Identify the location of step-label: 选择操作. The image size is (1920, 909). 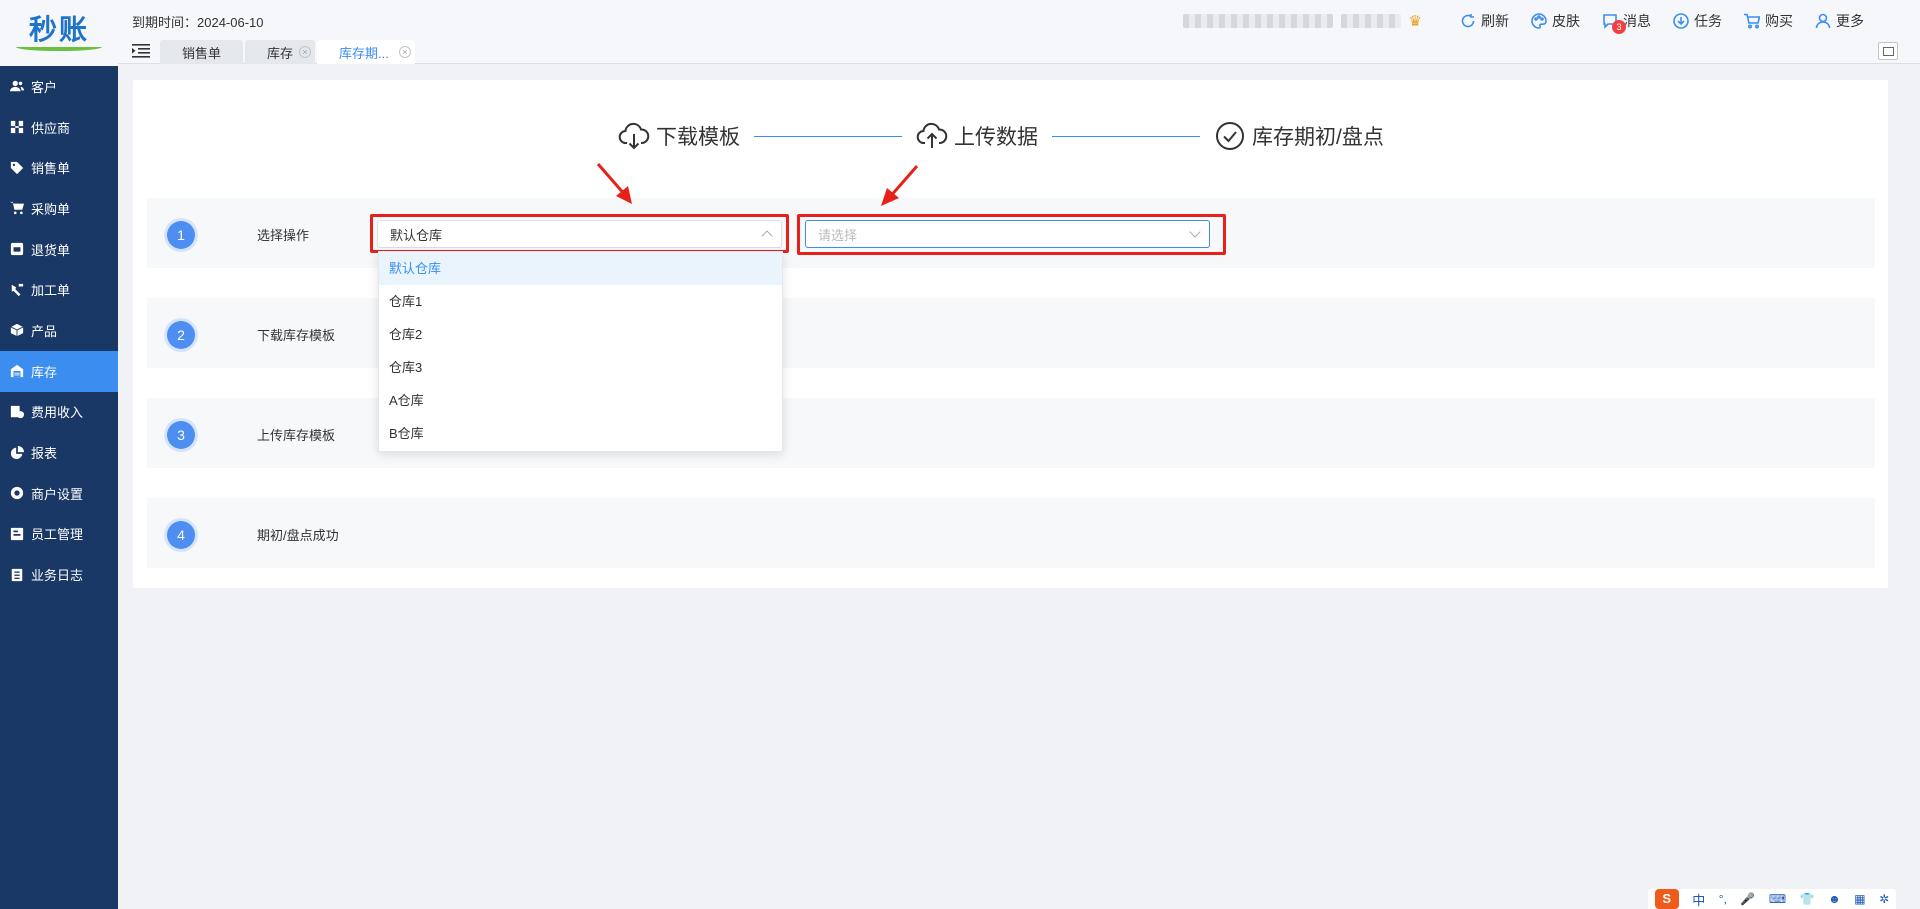
(283, 235).